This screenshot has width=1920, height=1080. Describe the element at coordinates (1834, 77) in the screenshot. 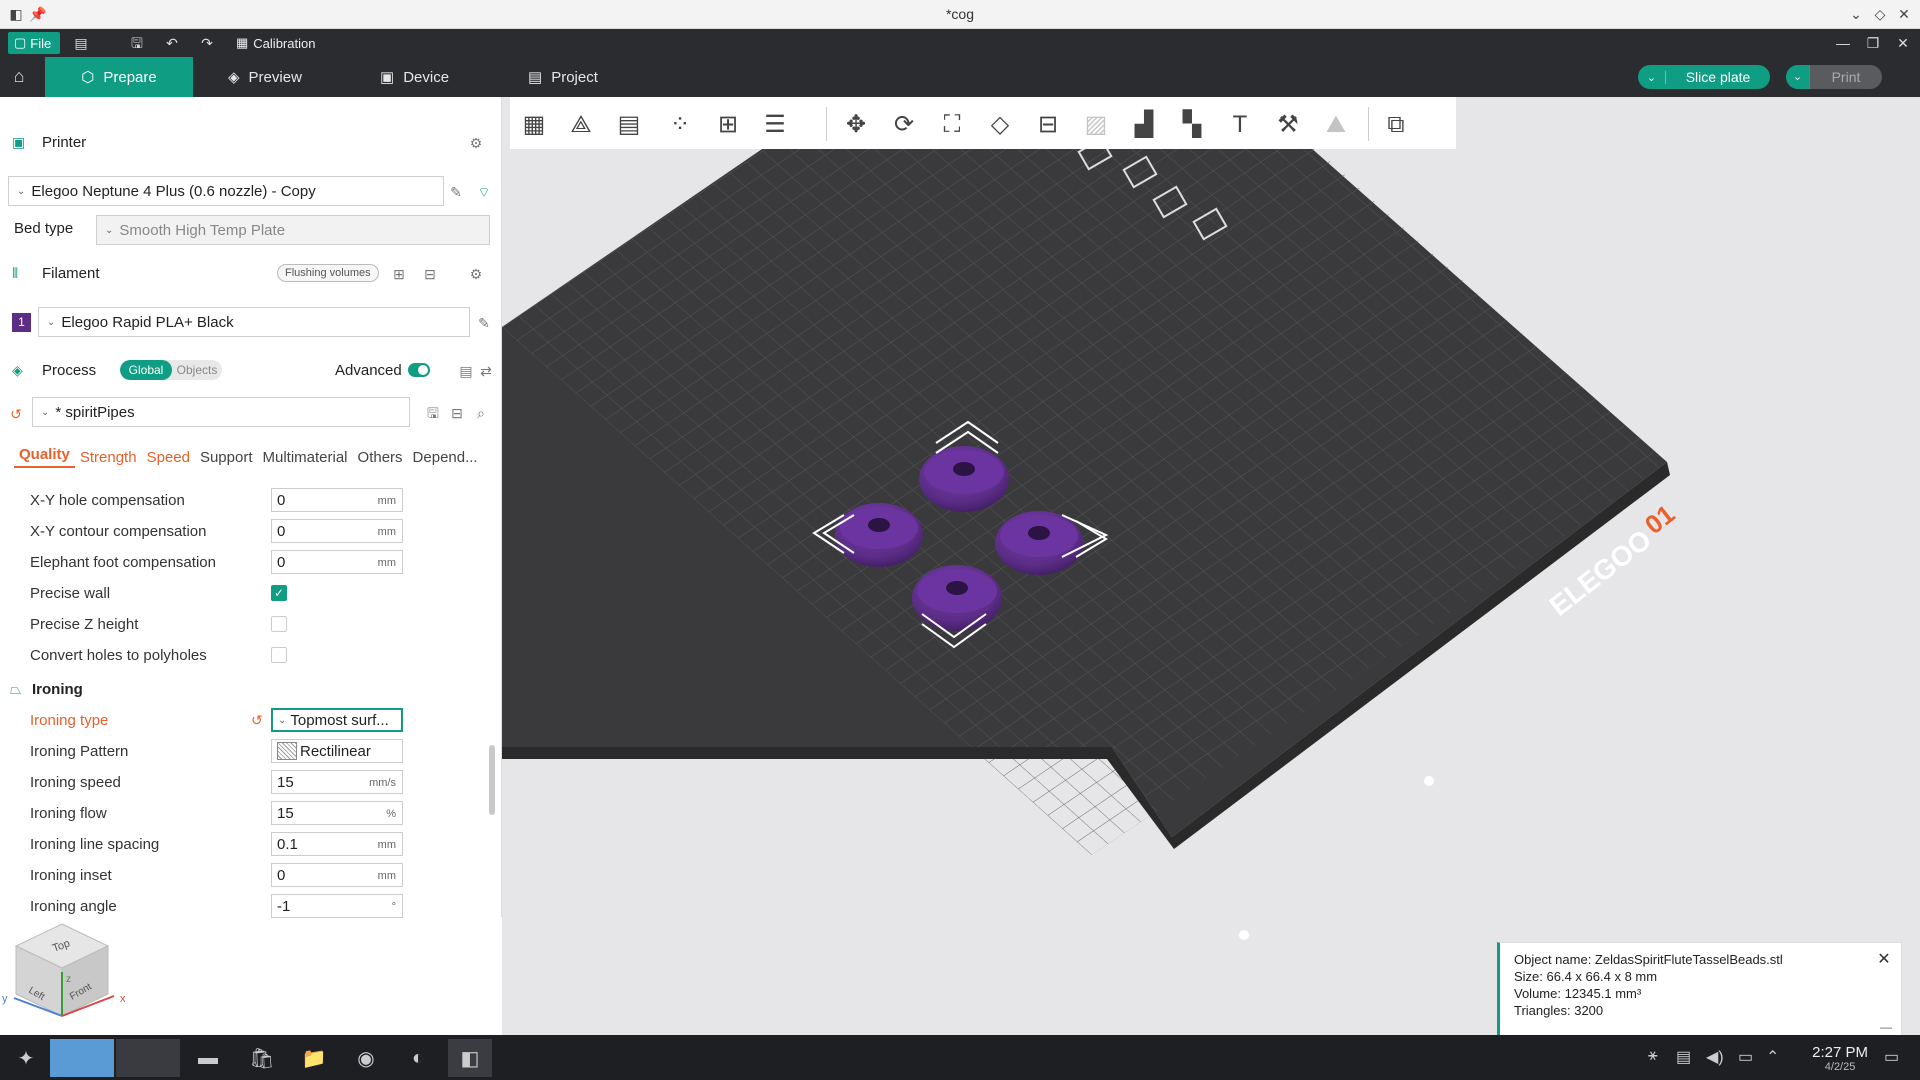

I see `print-button: ⌄ Print` at that location.